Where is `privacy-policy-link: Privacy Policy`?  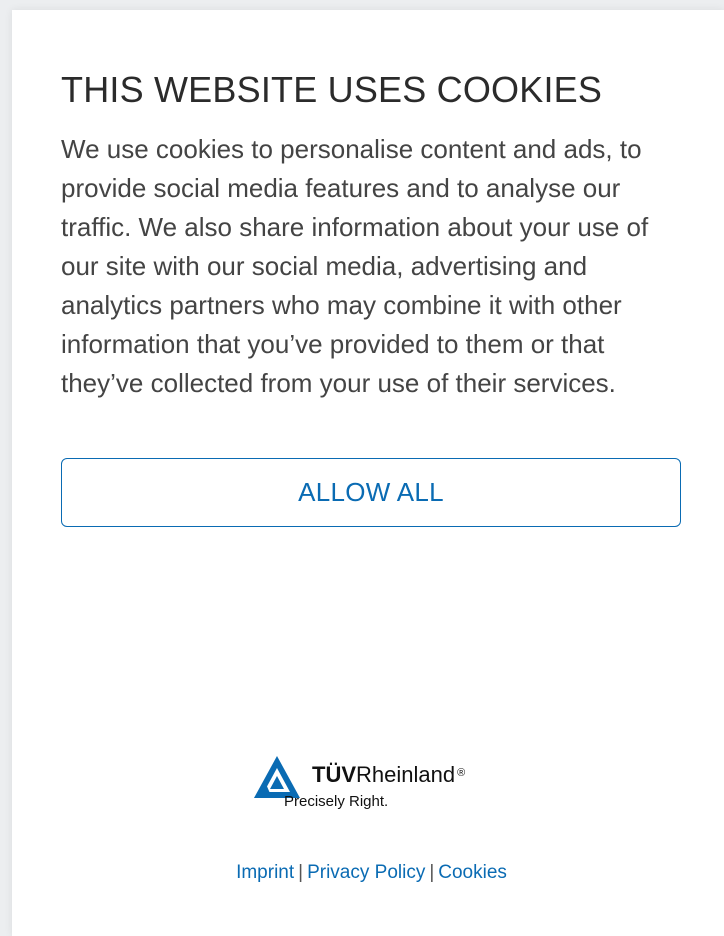 privacy-policy-link: Privacy Policy is located at coordinates (366, 872).